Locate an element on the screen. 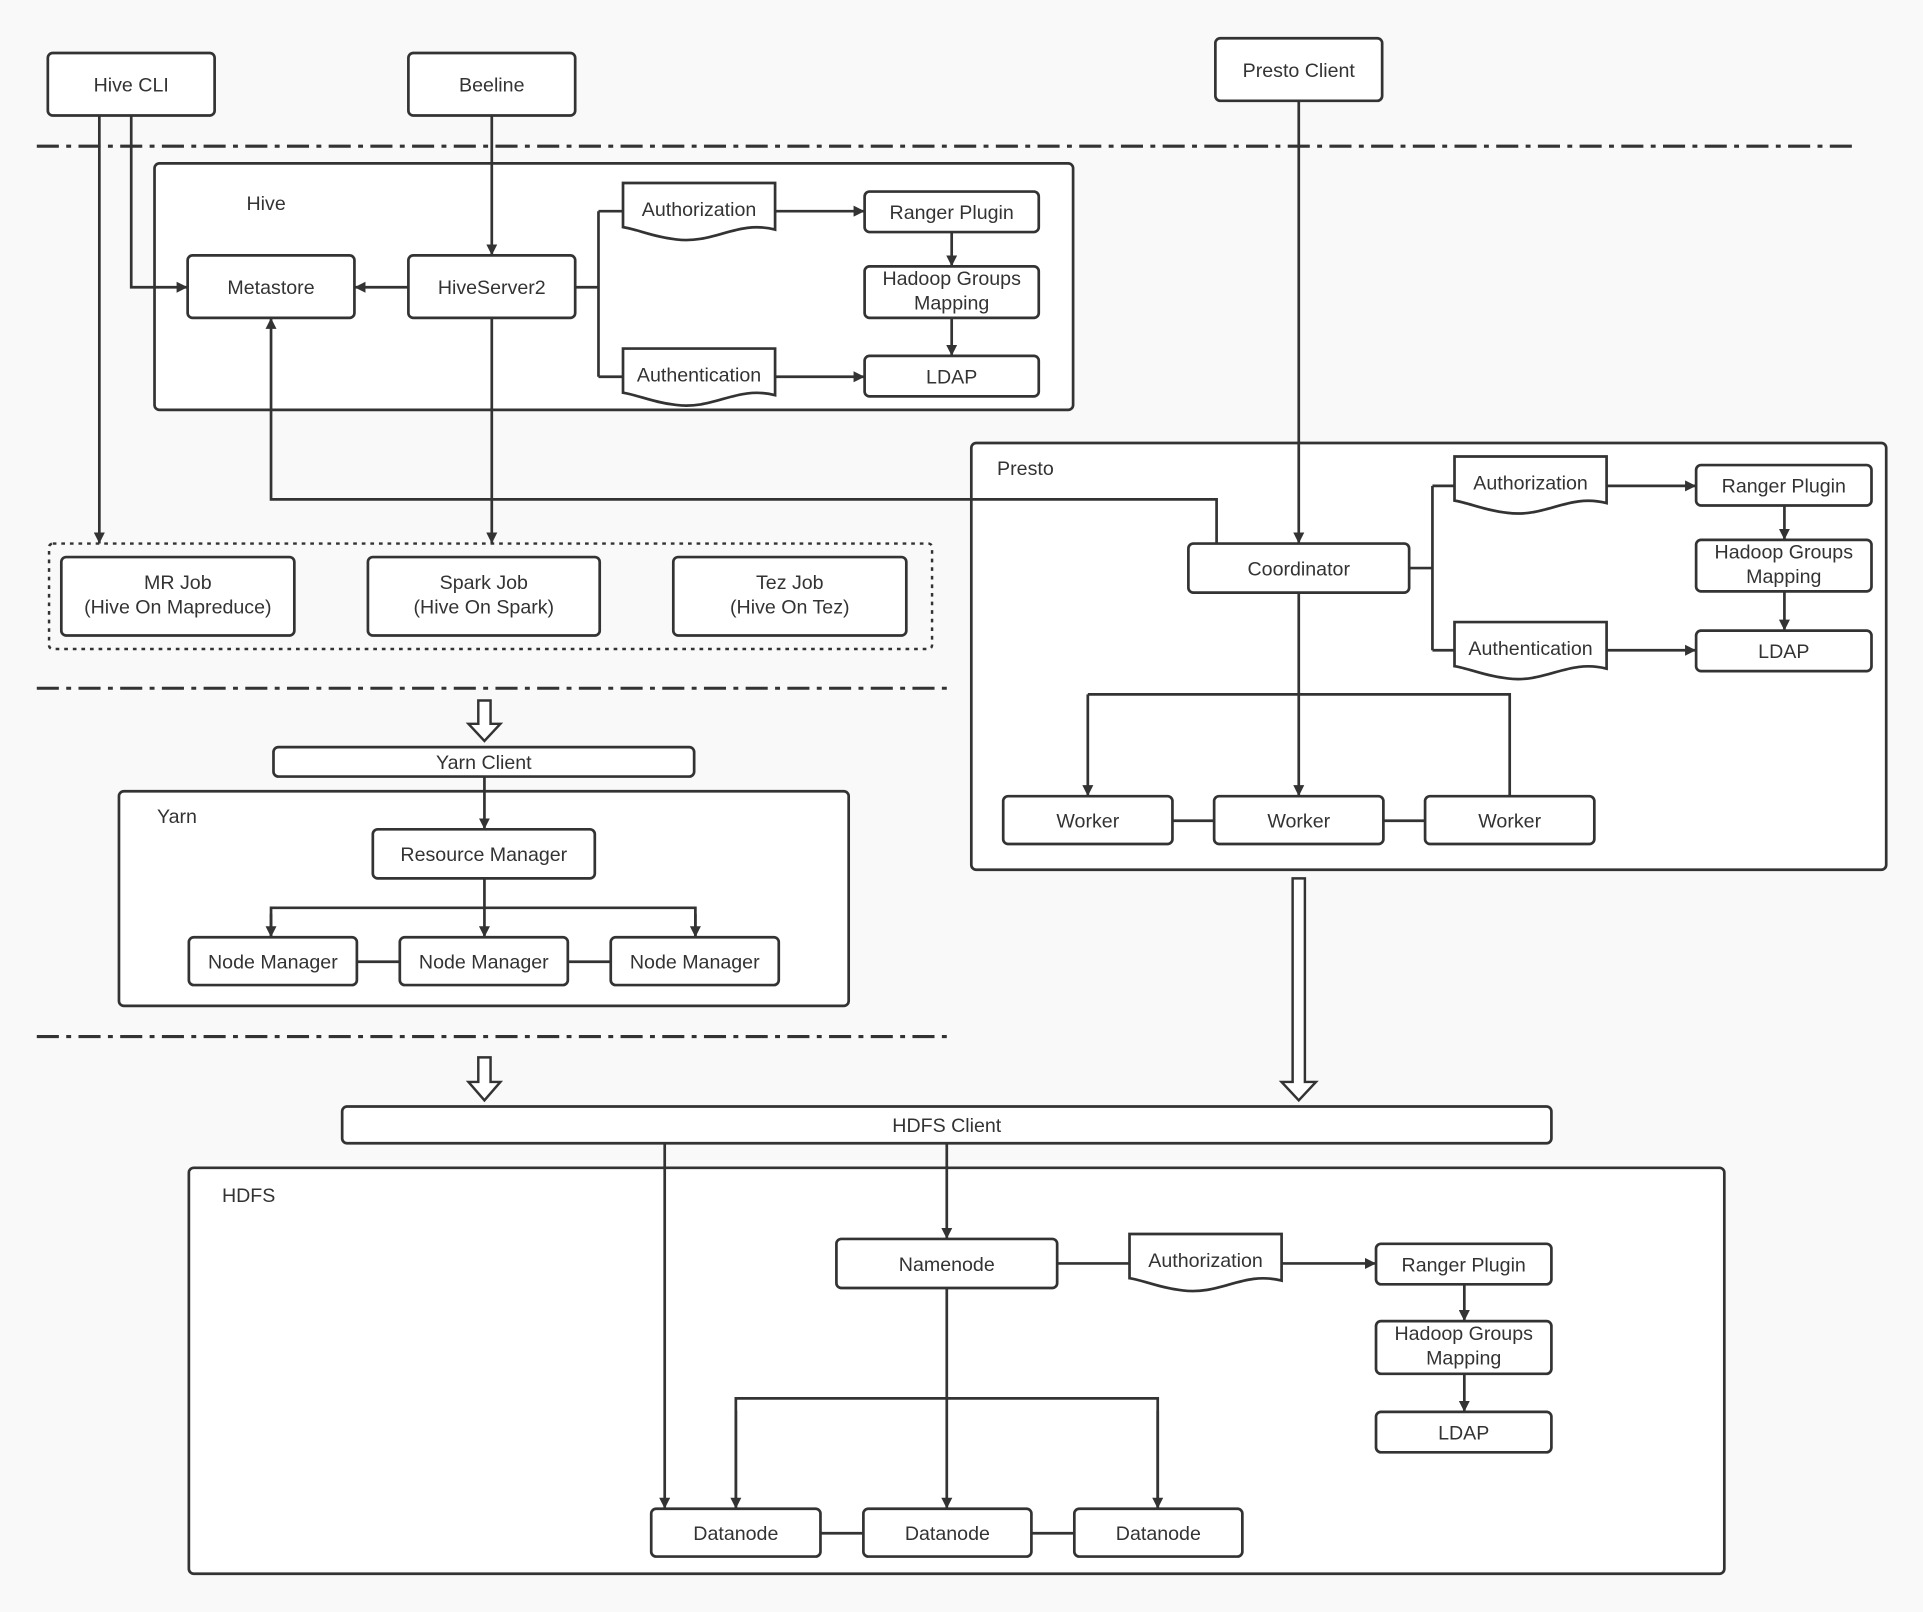  worker-3-label: Worker is located at coordinates (1509, 821).